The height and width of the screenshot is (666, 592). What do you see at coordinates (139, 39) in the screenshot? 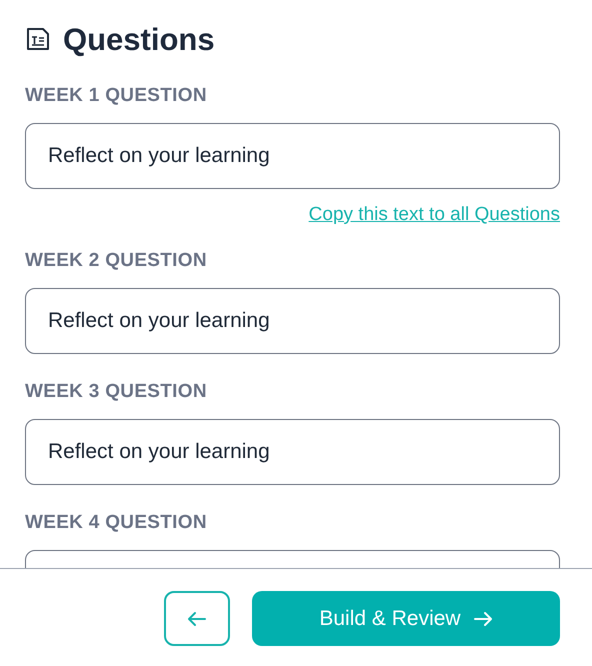
I see `page-title: Questions` at bounding box center [139, 39].